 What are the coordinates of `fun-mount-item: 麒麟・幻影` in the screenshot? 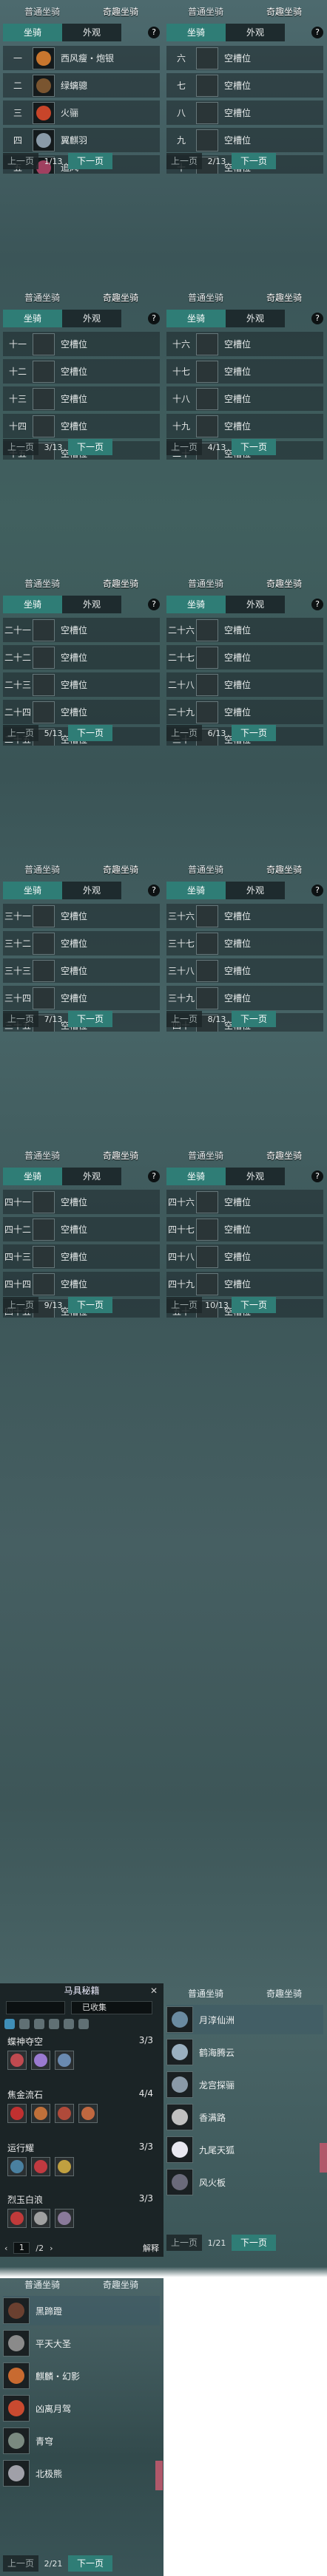 It's located at (81, 2376).